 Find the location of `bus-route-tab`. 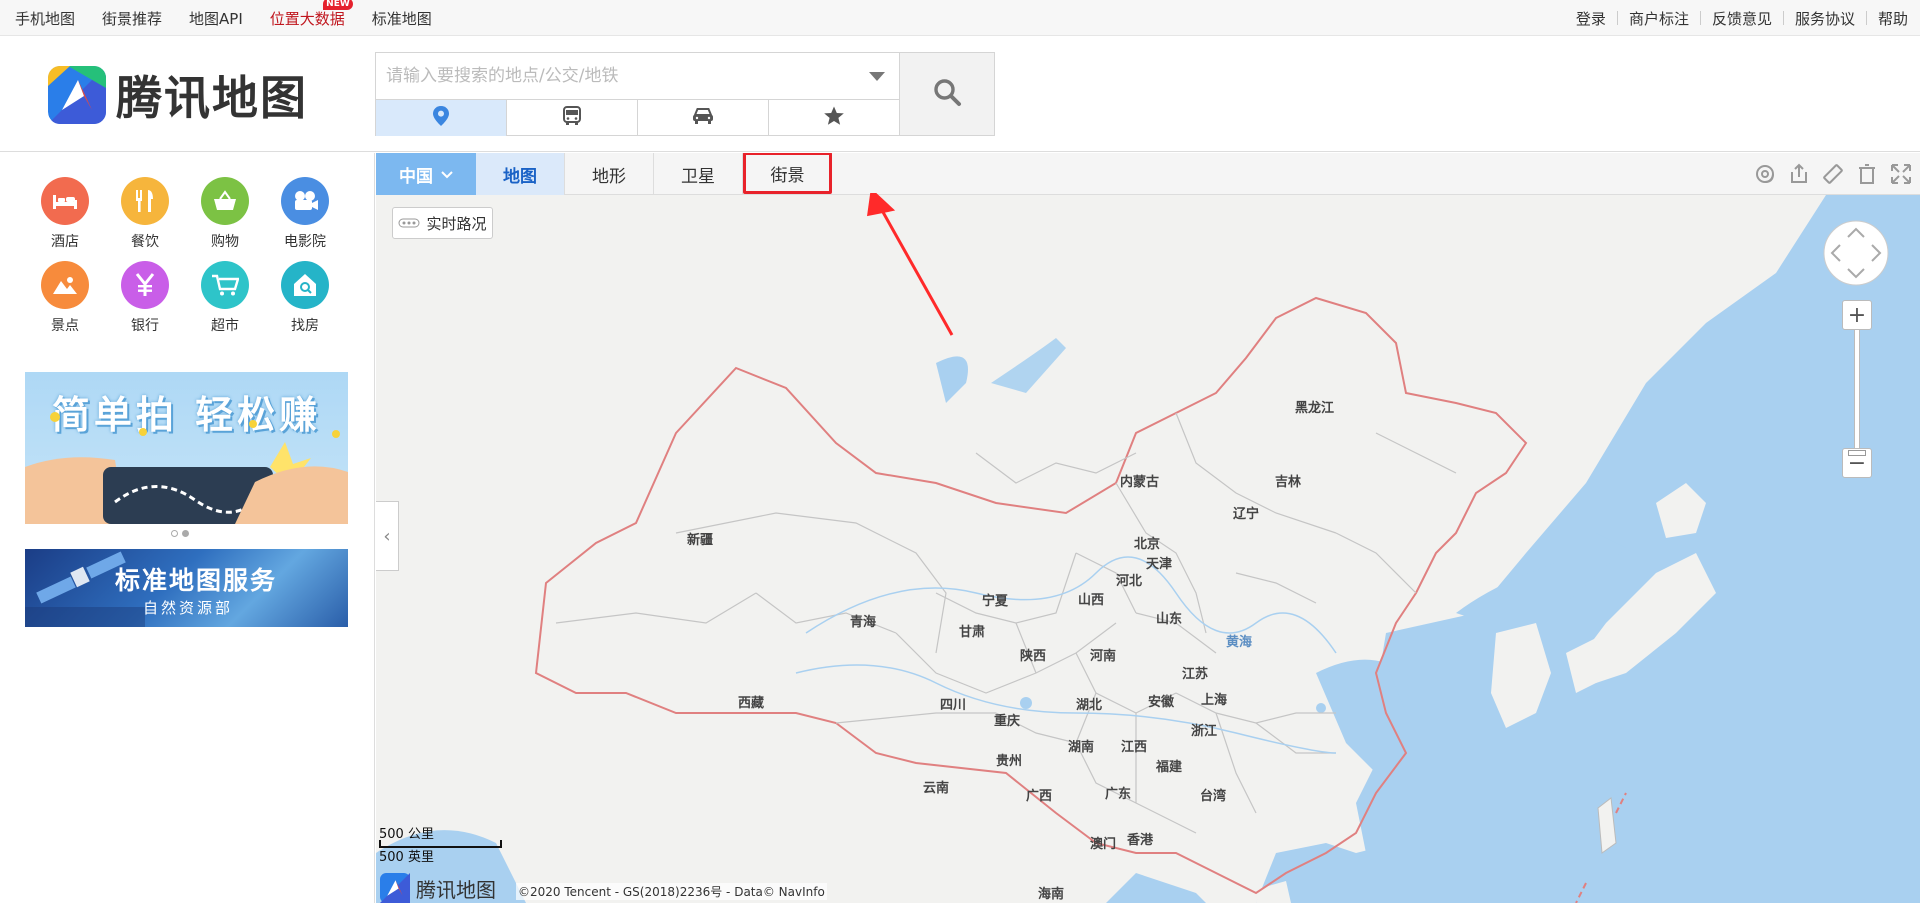

bus-route-tab is located at coordinates (572, 118).